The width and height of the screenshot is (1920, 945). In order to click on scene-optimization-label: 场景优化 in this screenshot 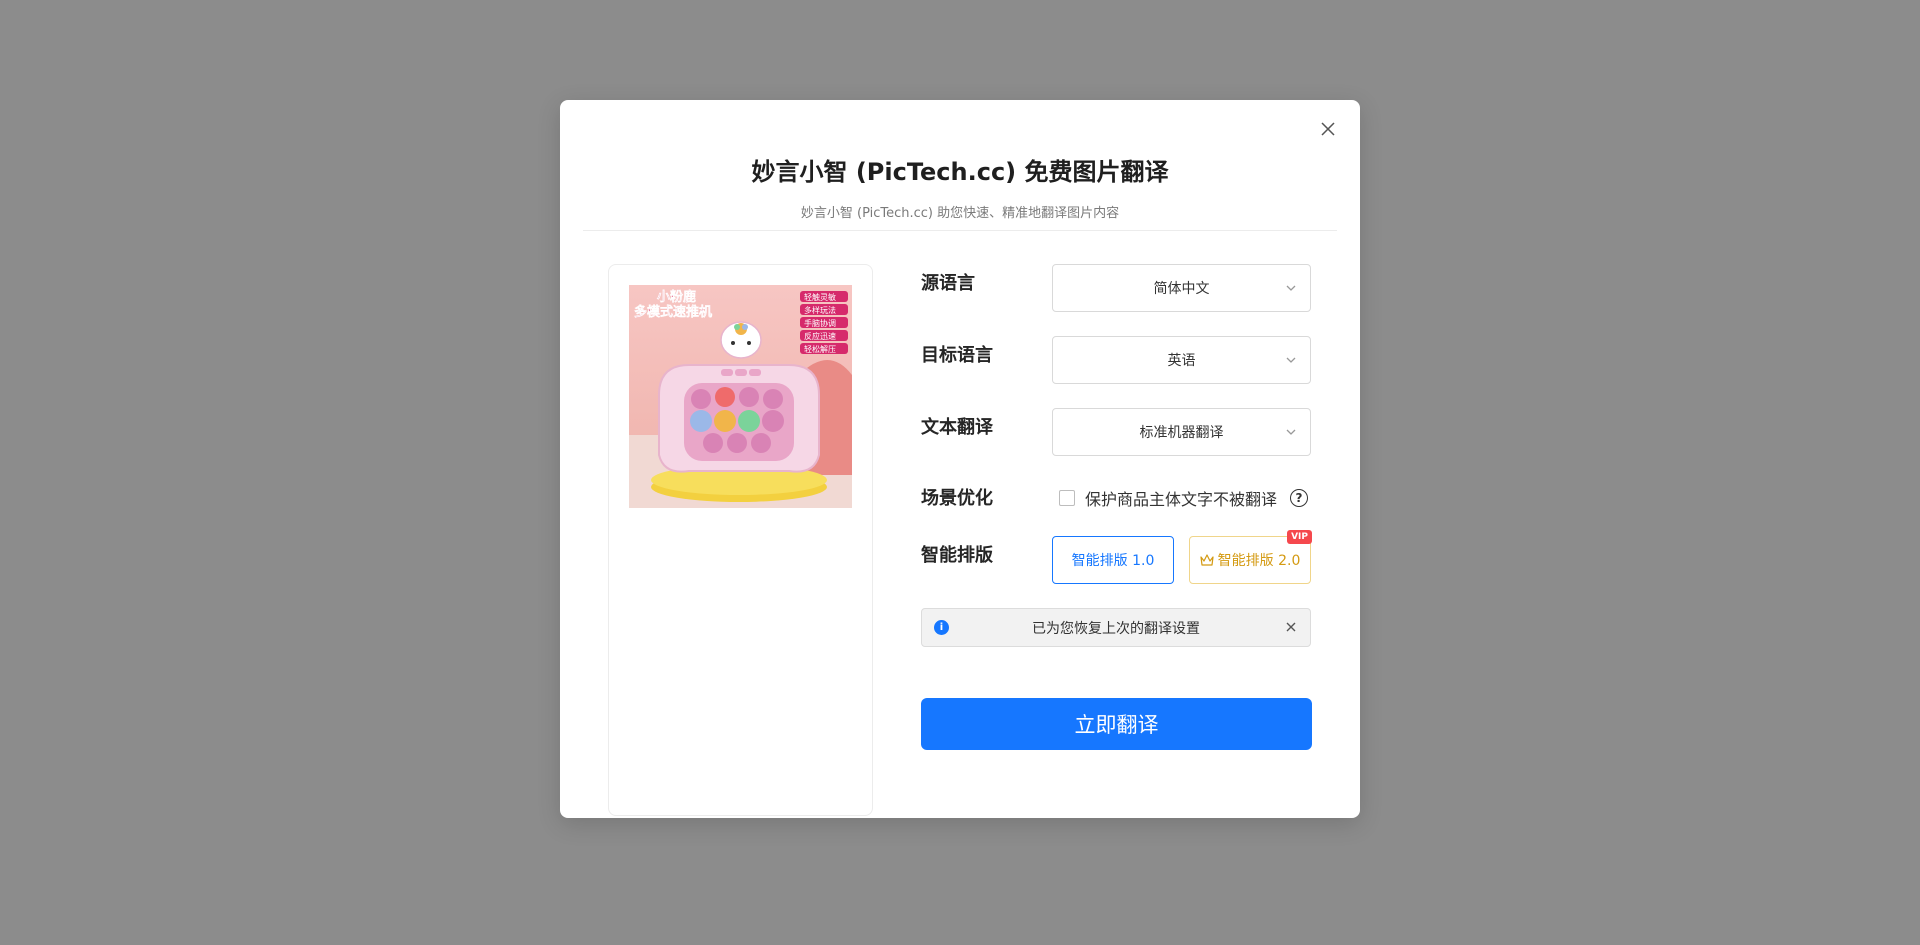, I will do `click(957, 498)`.